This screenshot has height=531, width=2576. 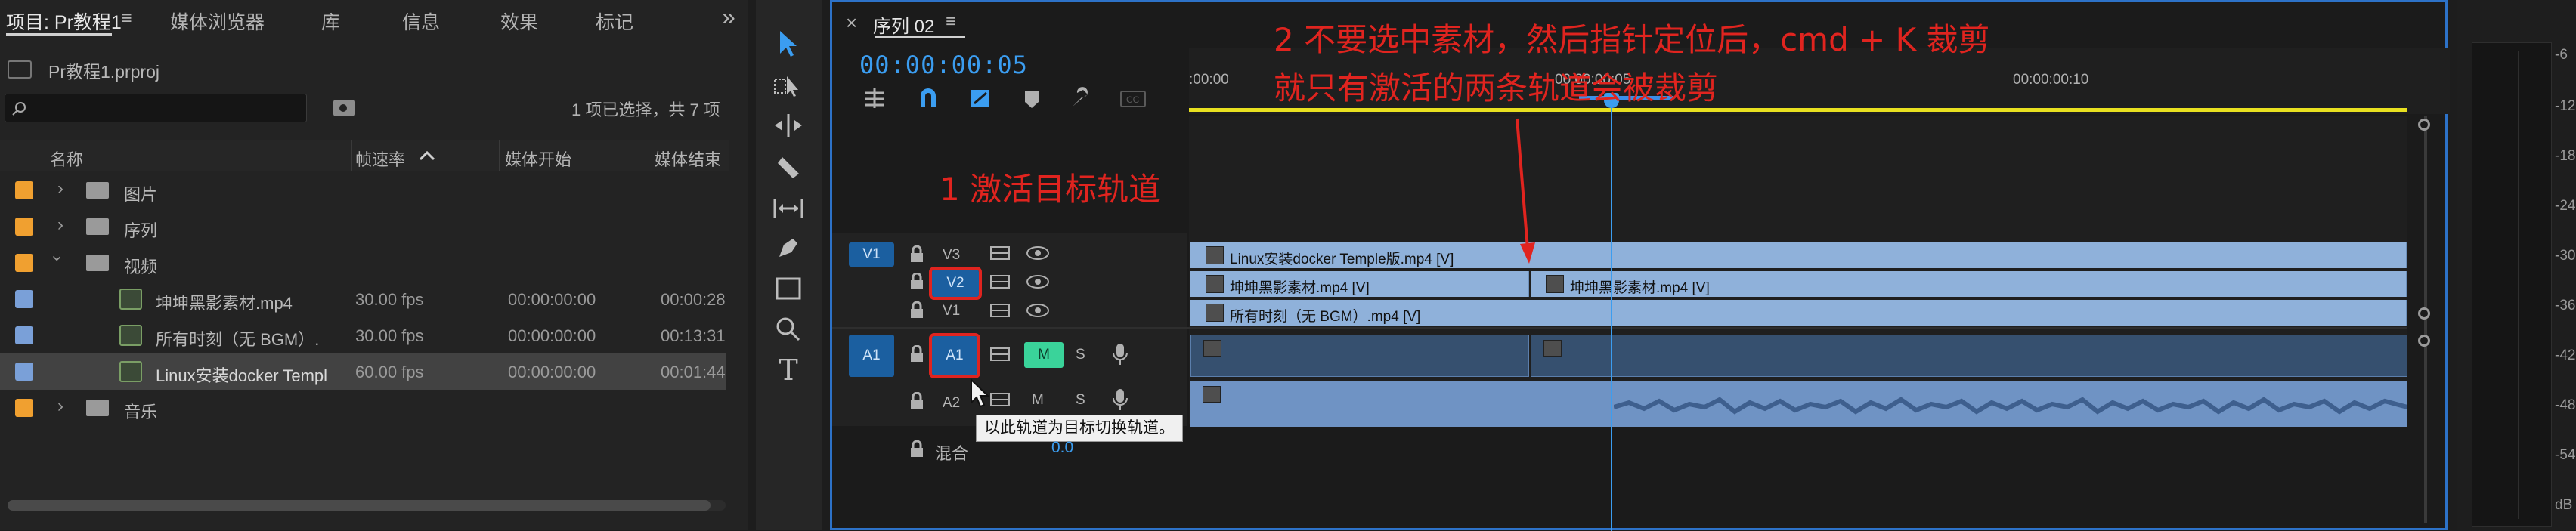 I want to click on tab-libraries: 库, so click(x=330, y=21).